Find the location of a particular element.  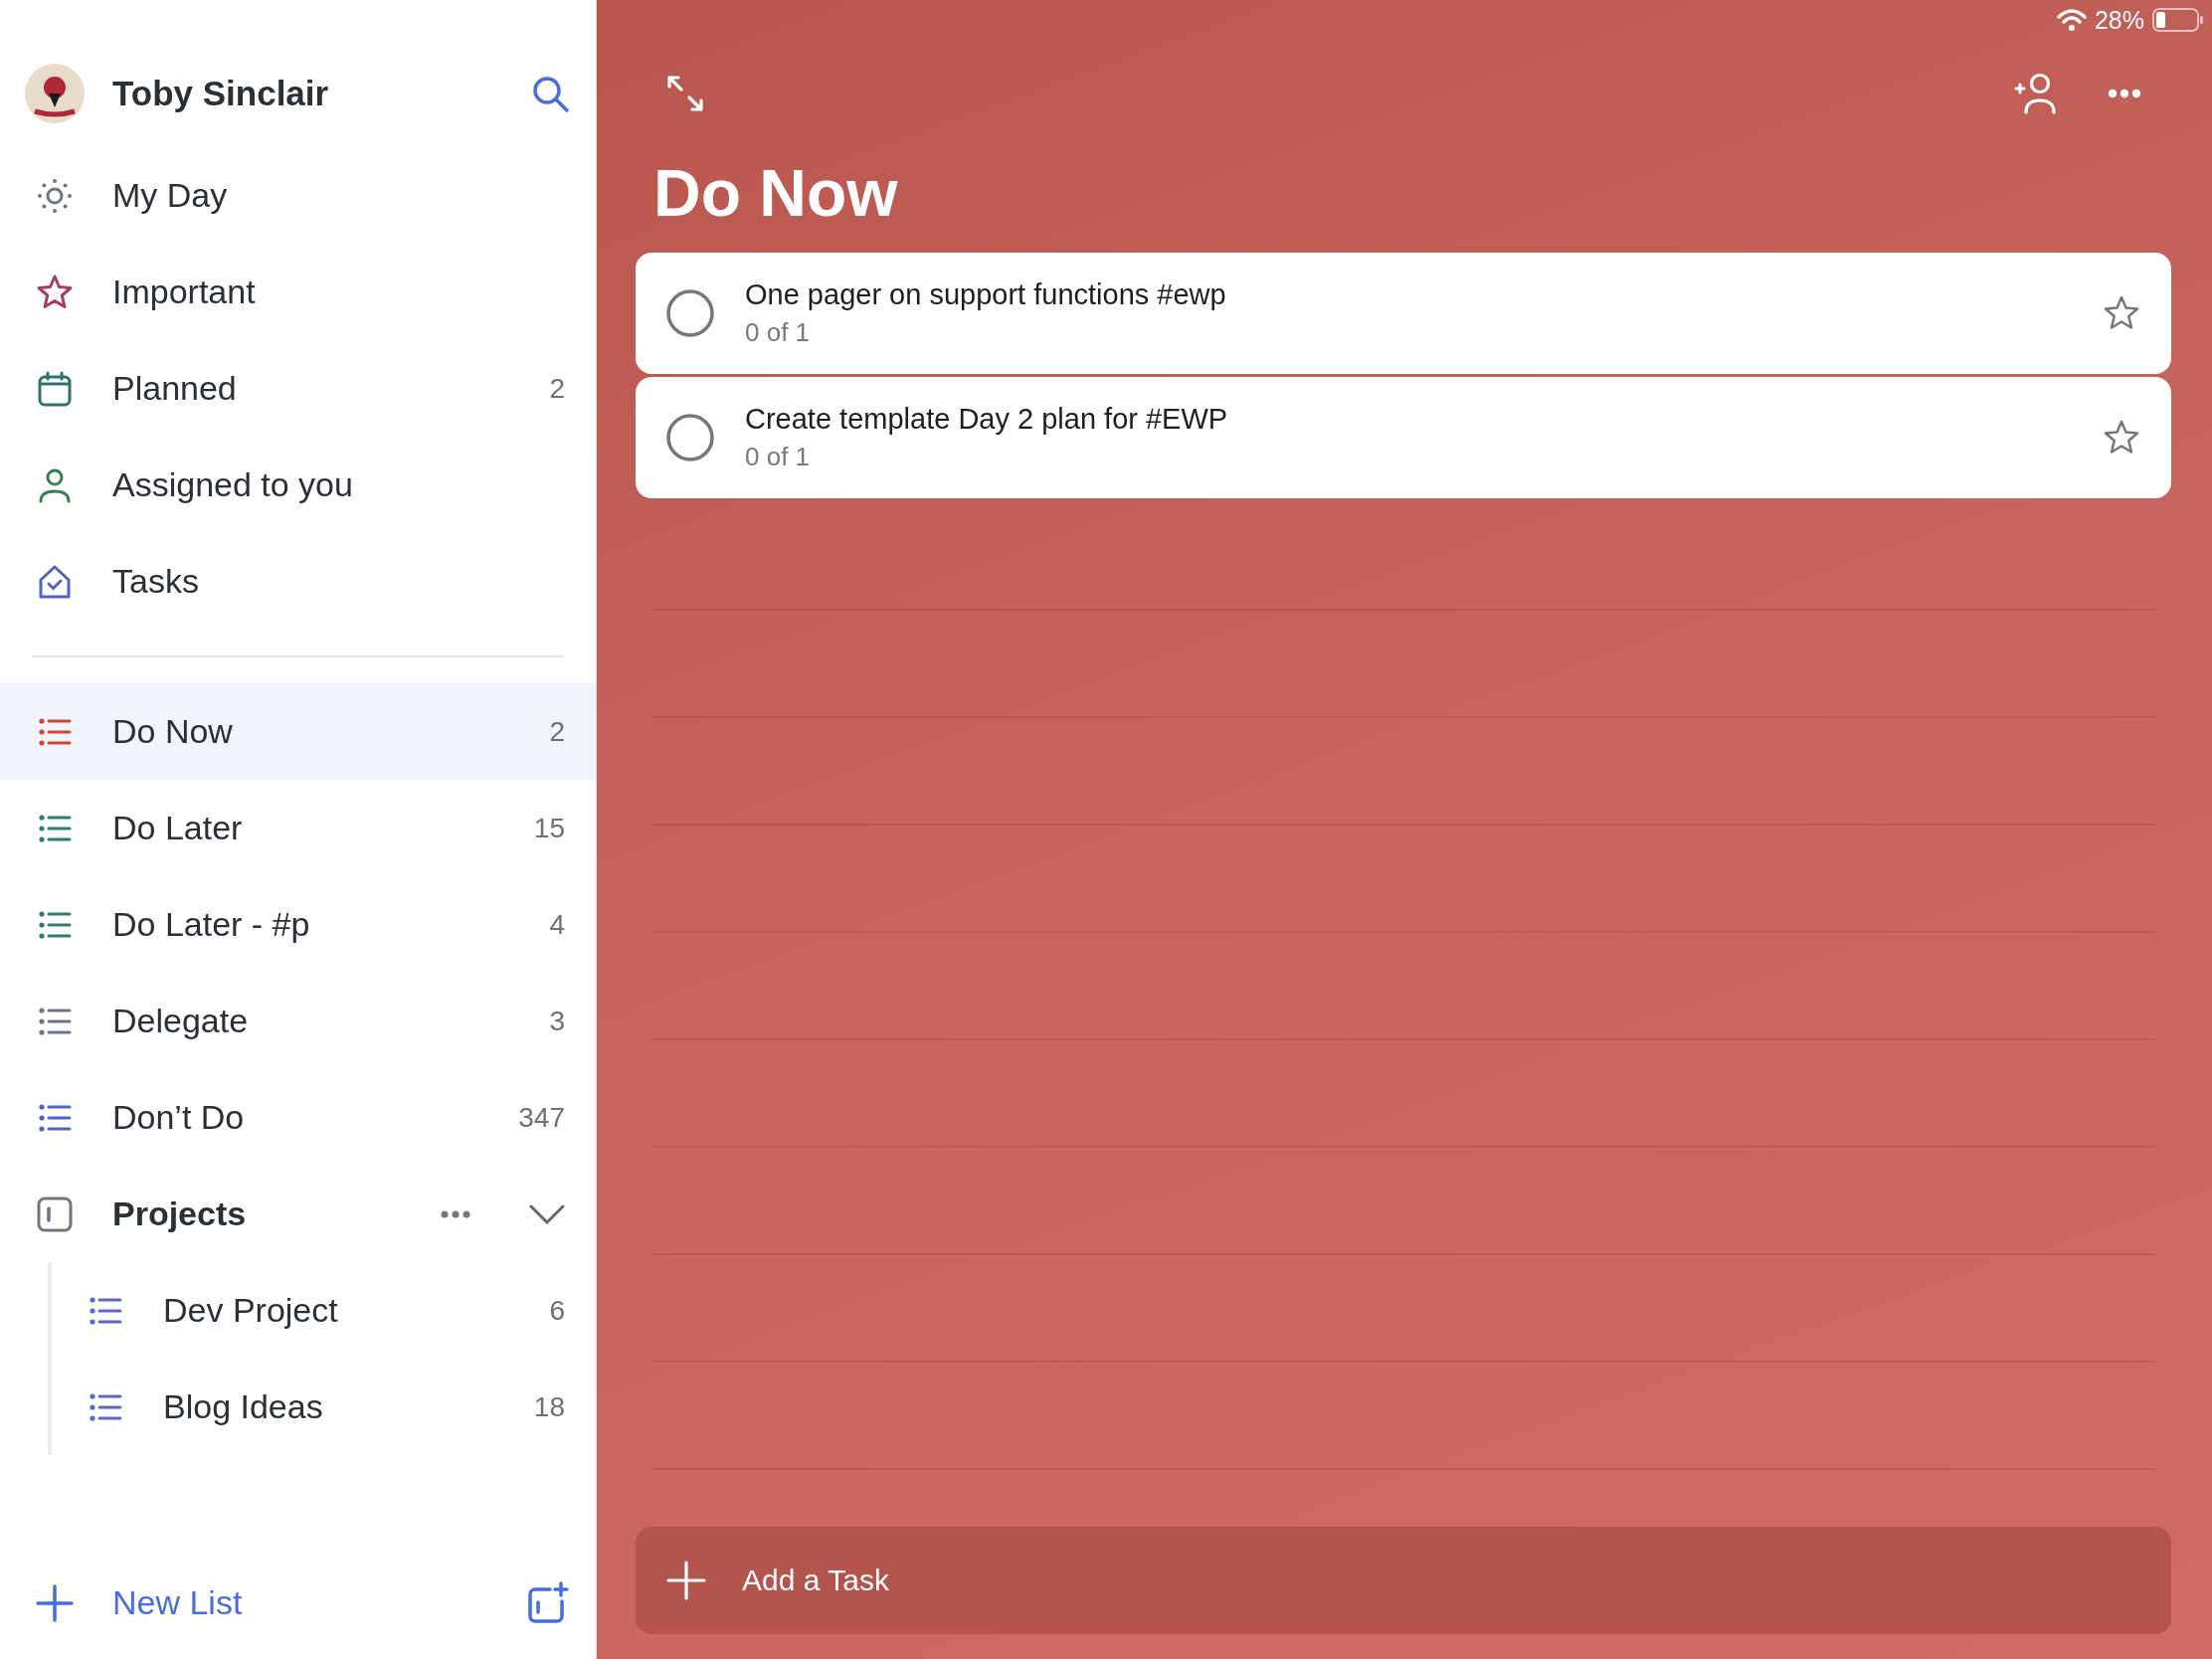

list-item: Do Later 15 is located at coordinates (298, 828).